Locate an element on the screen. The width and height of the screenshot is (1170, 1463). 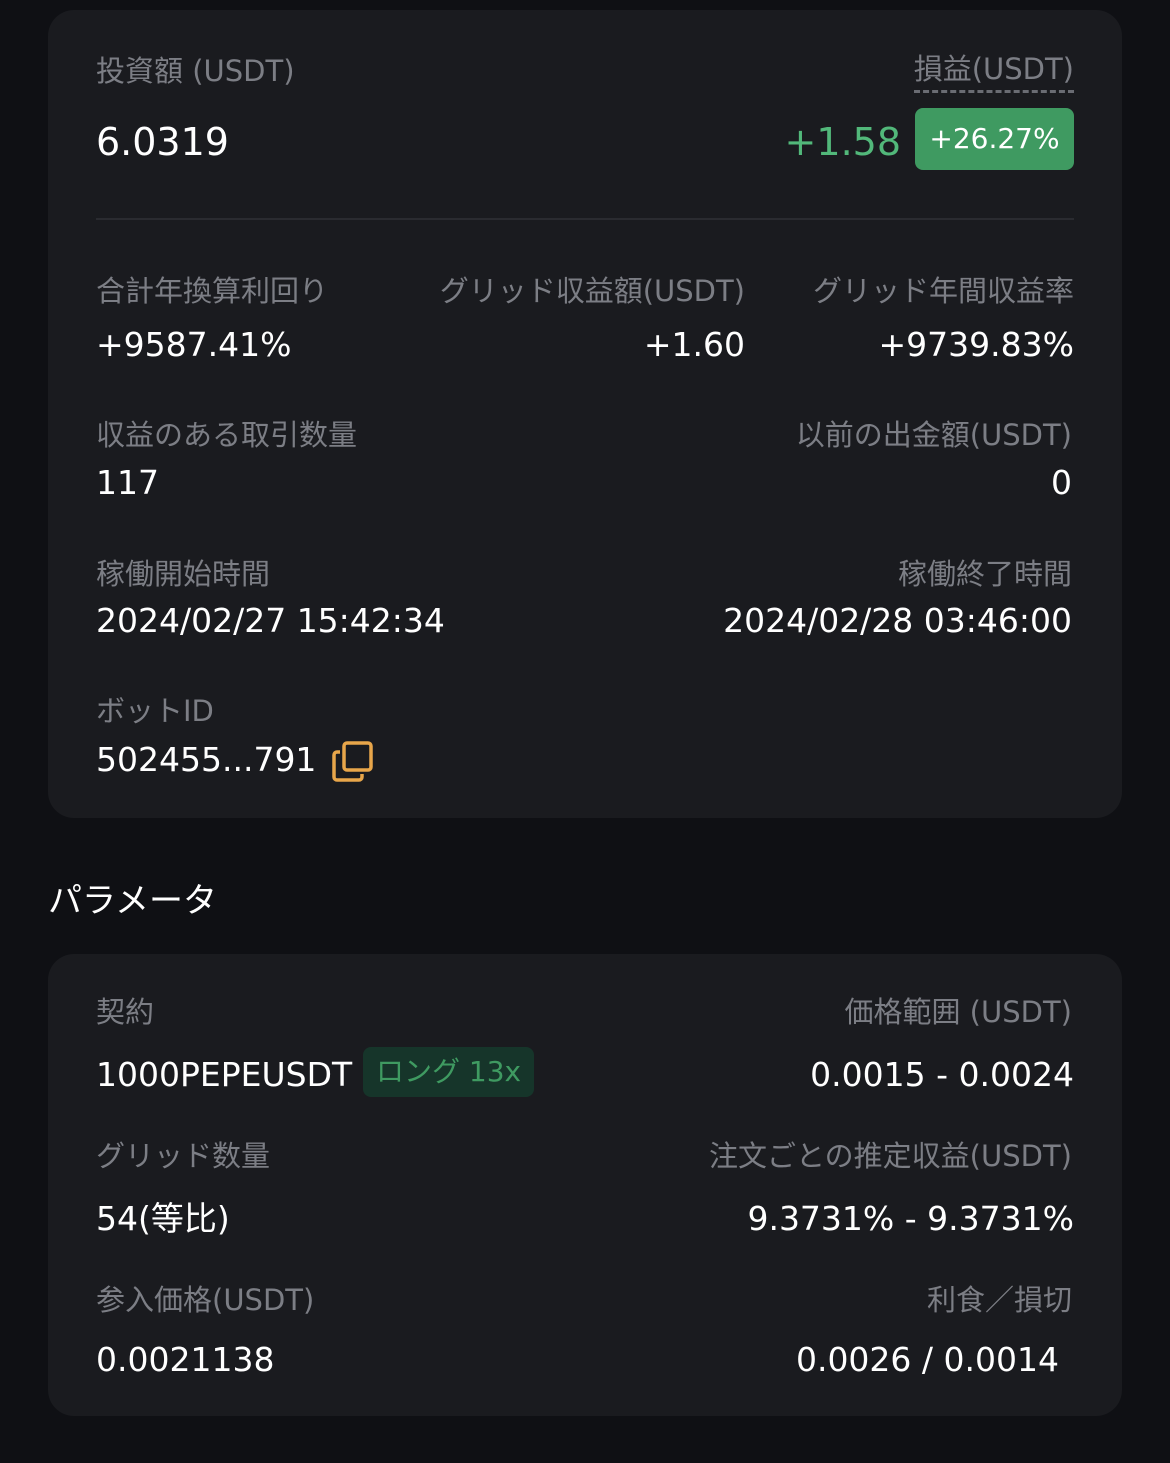
pnl-label: 損益(USDT) is located at coordinates (993, 74).